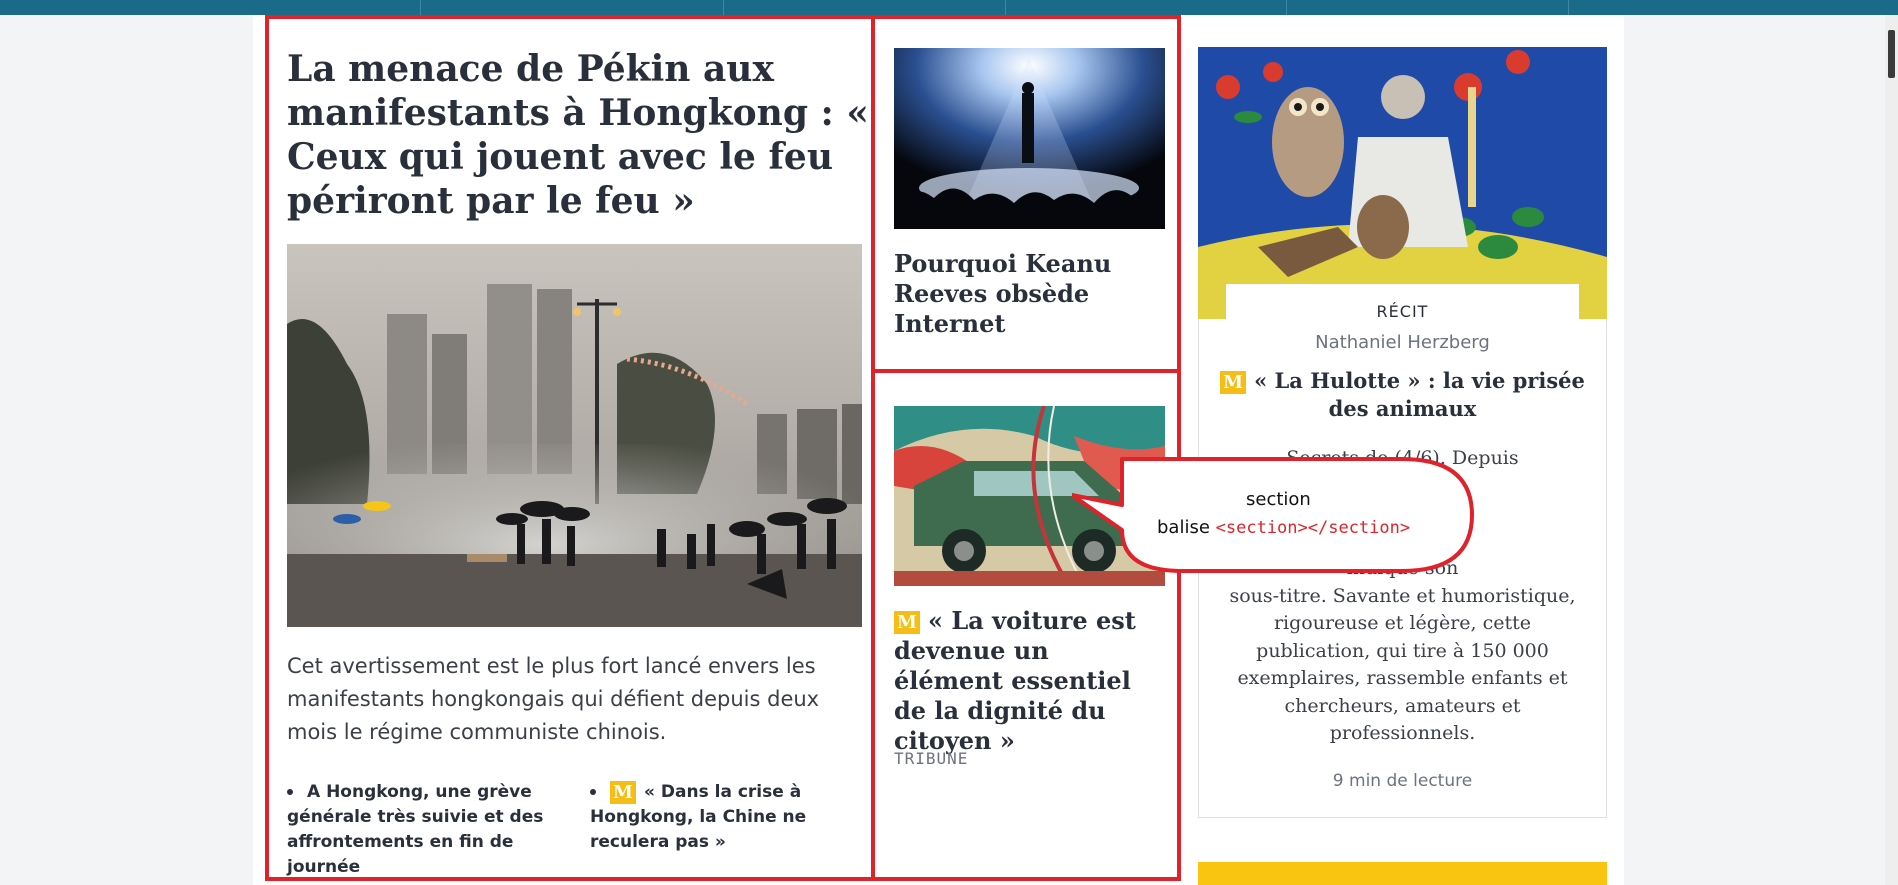 The width and height of the screenshot is (1898, 885). What do you see at coordinates (1233, 382) in the screenshot?
I see `le-monde-subscriber-icon: M` at bounding box center [1233, 382].